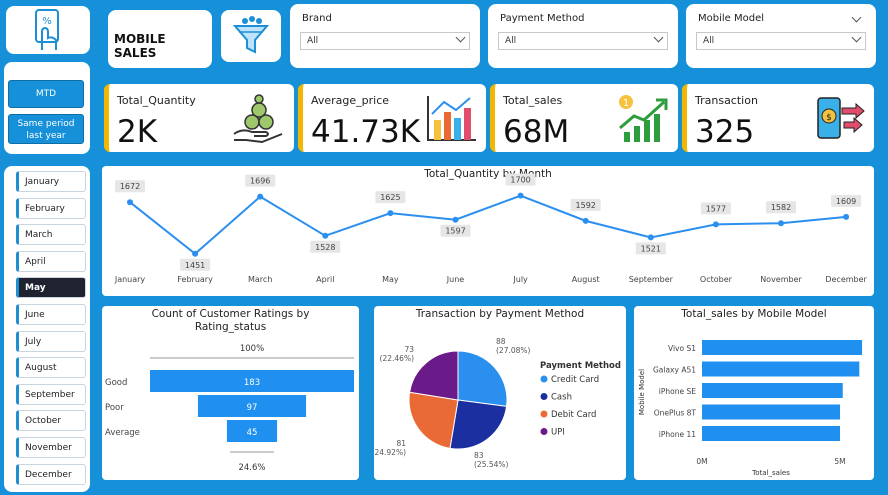 This screenshot has height=495, width=888. I want to click on category-label: Average, so click(122, 433).